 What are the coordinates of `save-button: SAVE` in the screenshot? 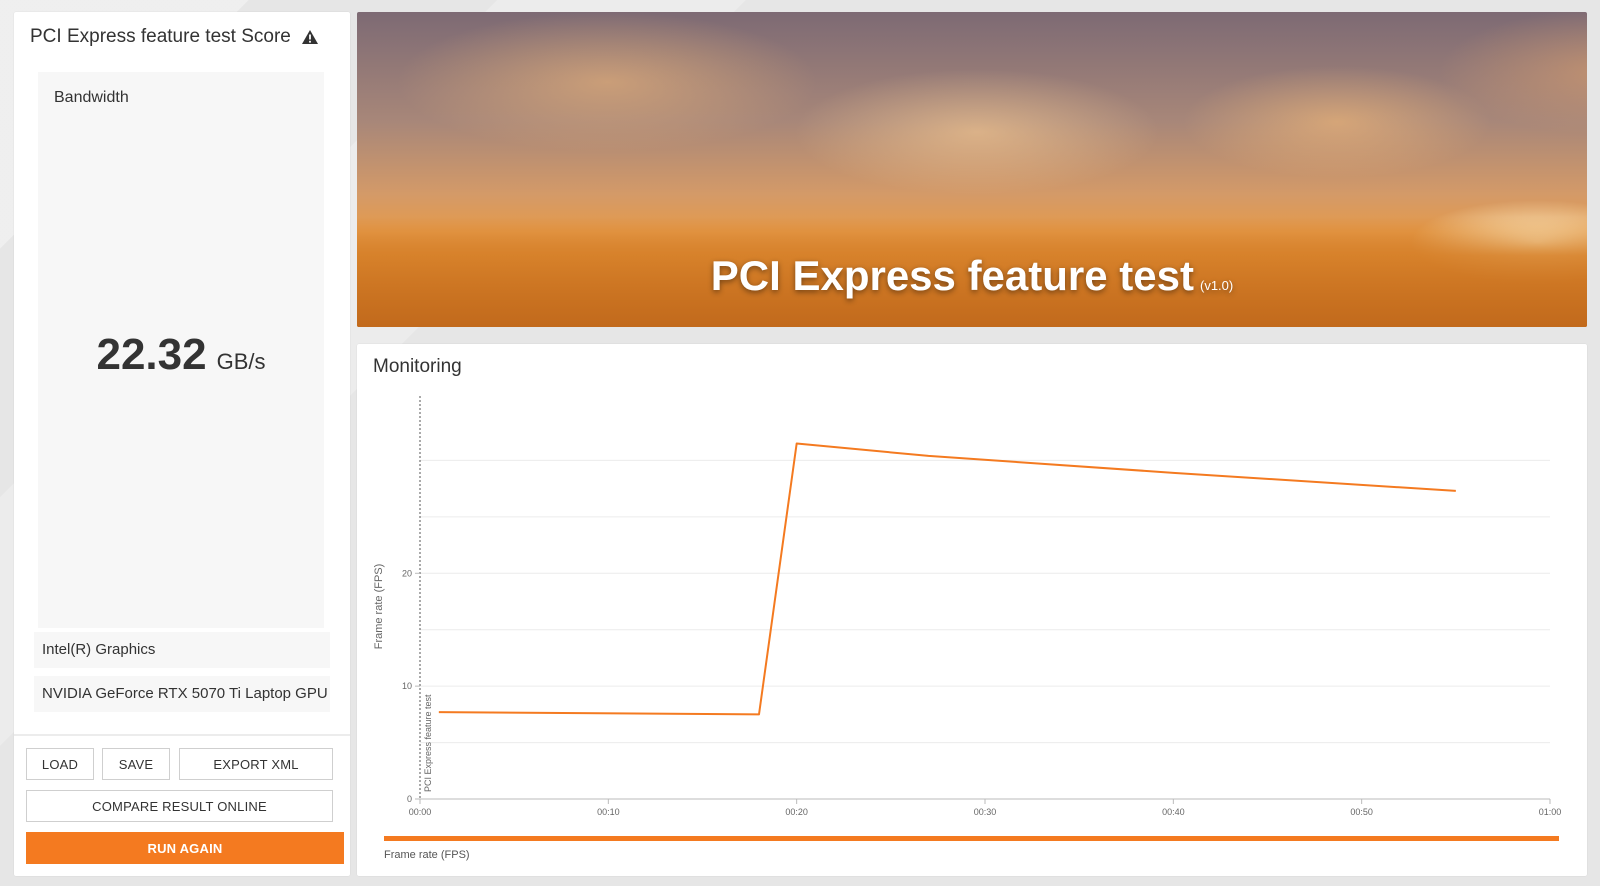 It's located at (136, 764).